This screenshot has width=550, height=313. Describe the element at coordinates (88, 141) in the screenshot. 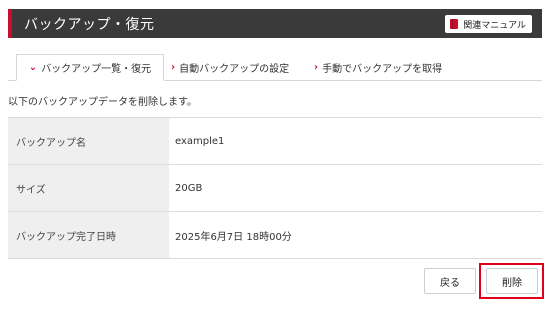

I see `backup-name-label: バックアップ名` at that location.